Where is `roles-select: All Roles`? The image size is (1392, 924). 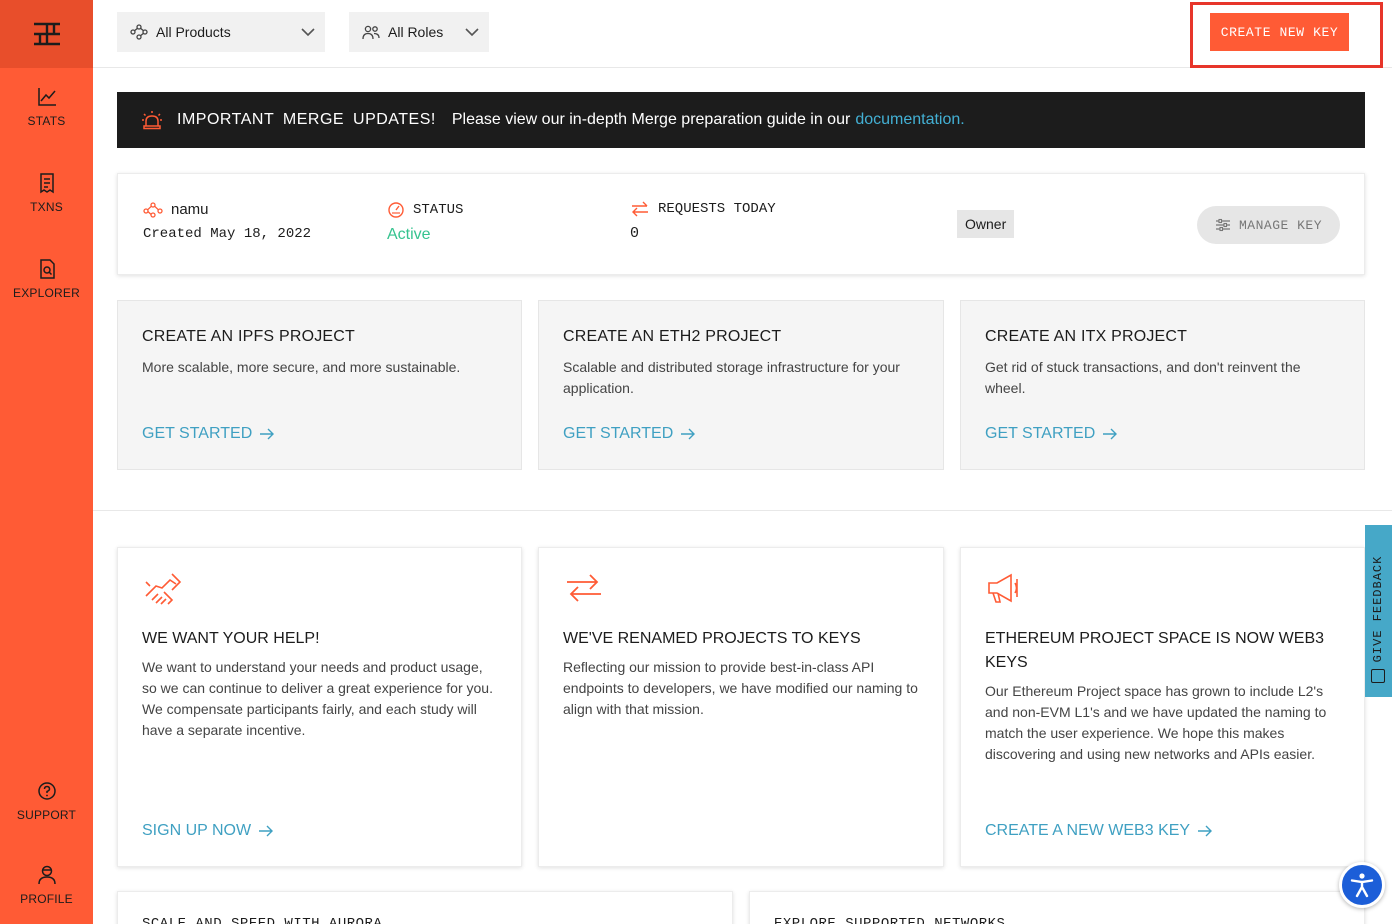 roles-select: All Roles is located at coordinates (419, 32).